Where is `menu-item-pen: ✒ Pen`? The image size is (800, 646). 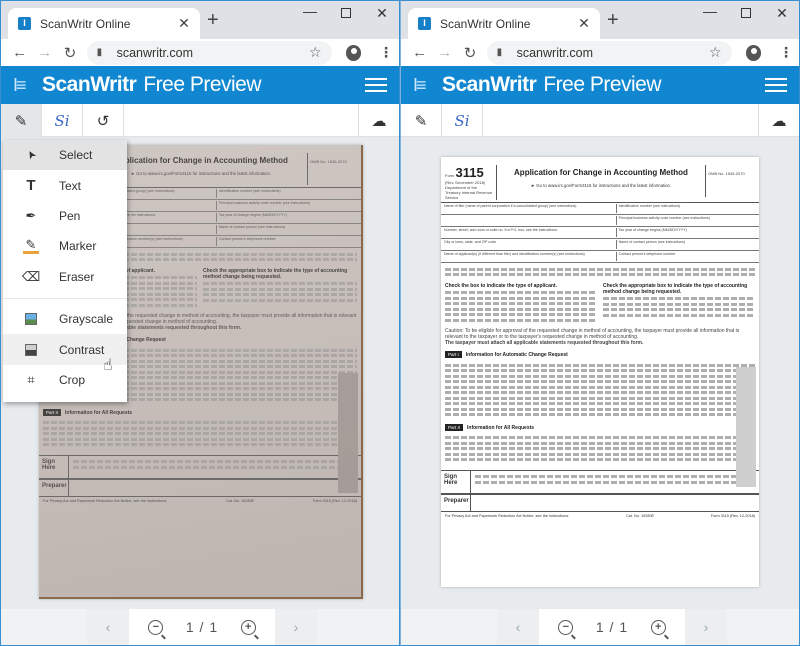 menu-item-pen: ✒ Pen is located at coordinates (65, 216).